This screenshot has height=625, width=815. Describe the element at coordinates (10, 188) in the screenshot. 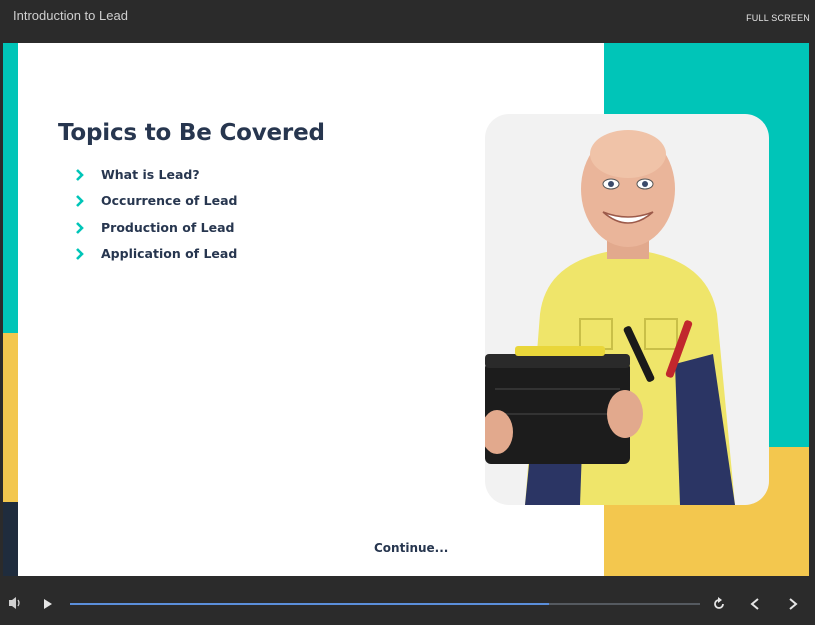

I see `left-accent-teal` at that location.